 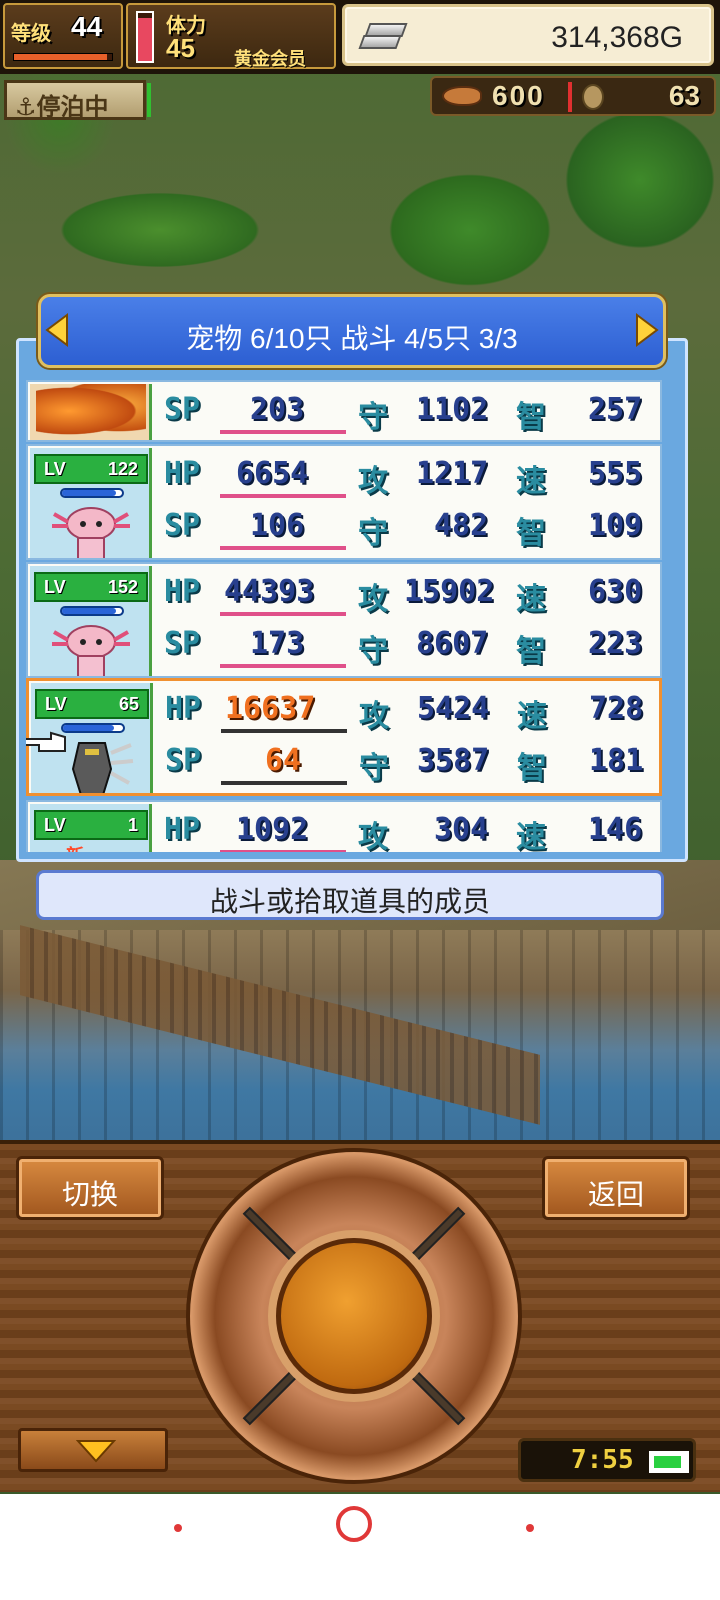 What do you see at coordinates (462, 96) in the screenshot?
I see `fish-icon` at bounding box center [462, 96].